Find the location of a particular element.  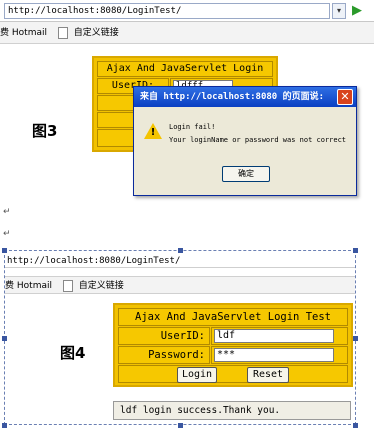

browser-address-bar: http://localhost:8080/LoginTest/ ▾ ▶ is located at coordinates (187, 11).